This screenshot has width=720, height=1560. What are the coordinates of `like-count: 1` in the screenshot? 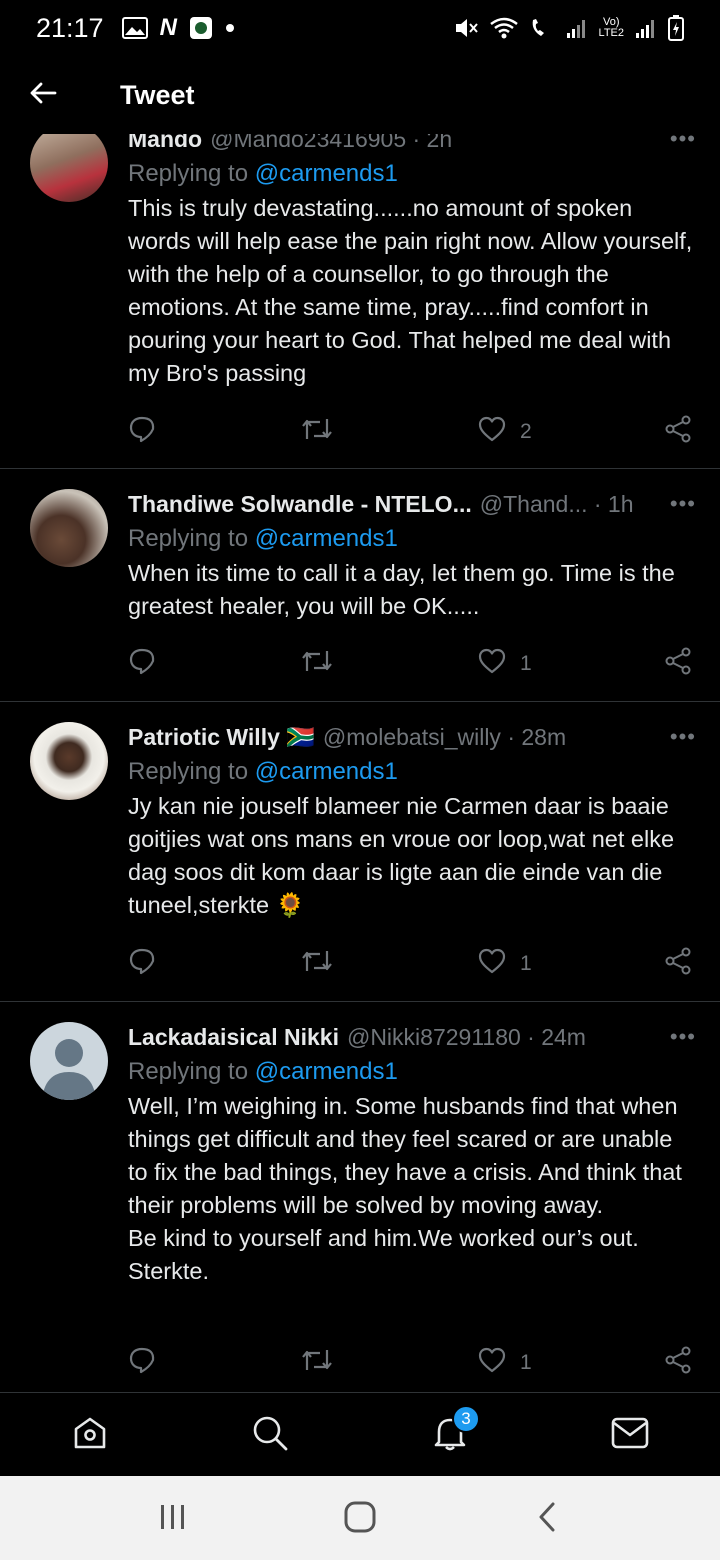 It's located at (526, 963).